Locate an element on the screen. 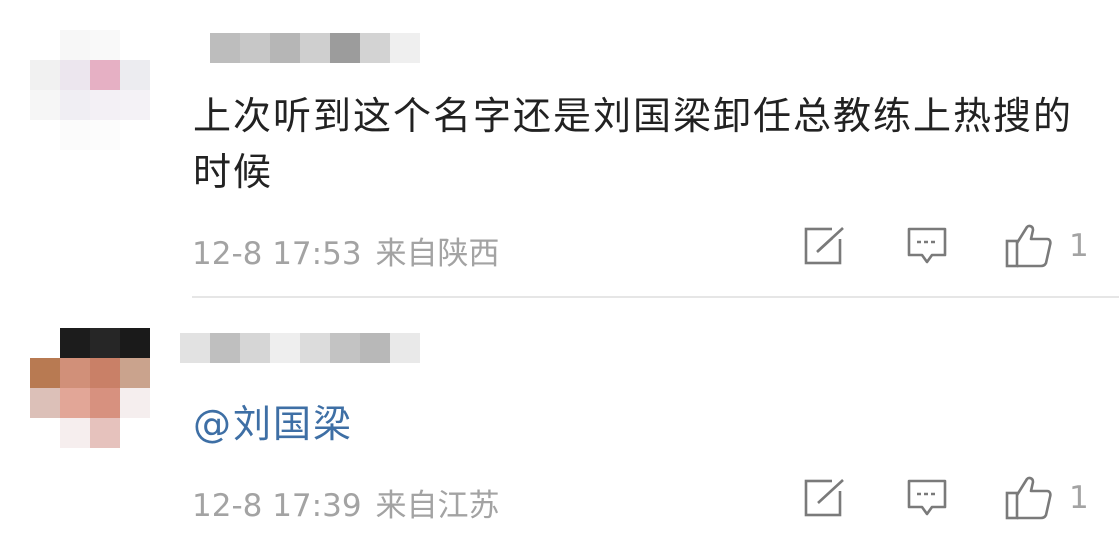 The image size is (1119, 537). comment-meta: 12-8 17:53 来自陕西 is located at coordinates (346, 250).